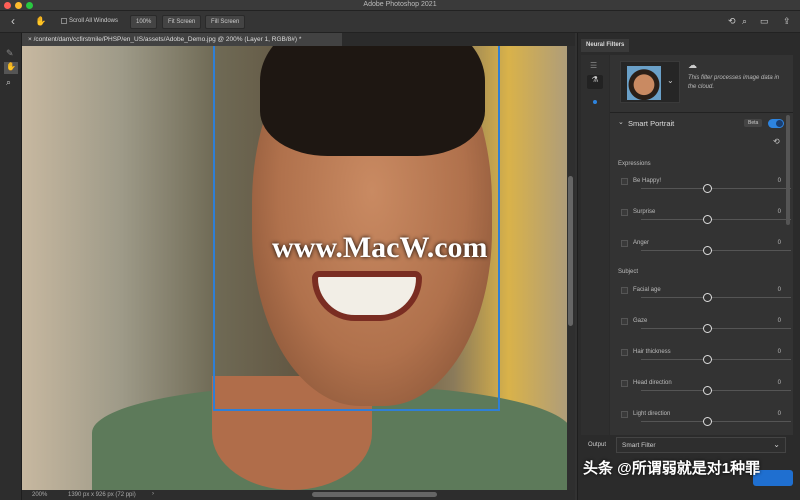 This screenshot has width=800, height=500. What do you see at coordinates (701, 112) in the screenshot?
I see `divider` at bounding box center [701, 112].